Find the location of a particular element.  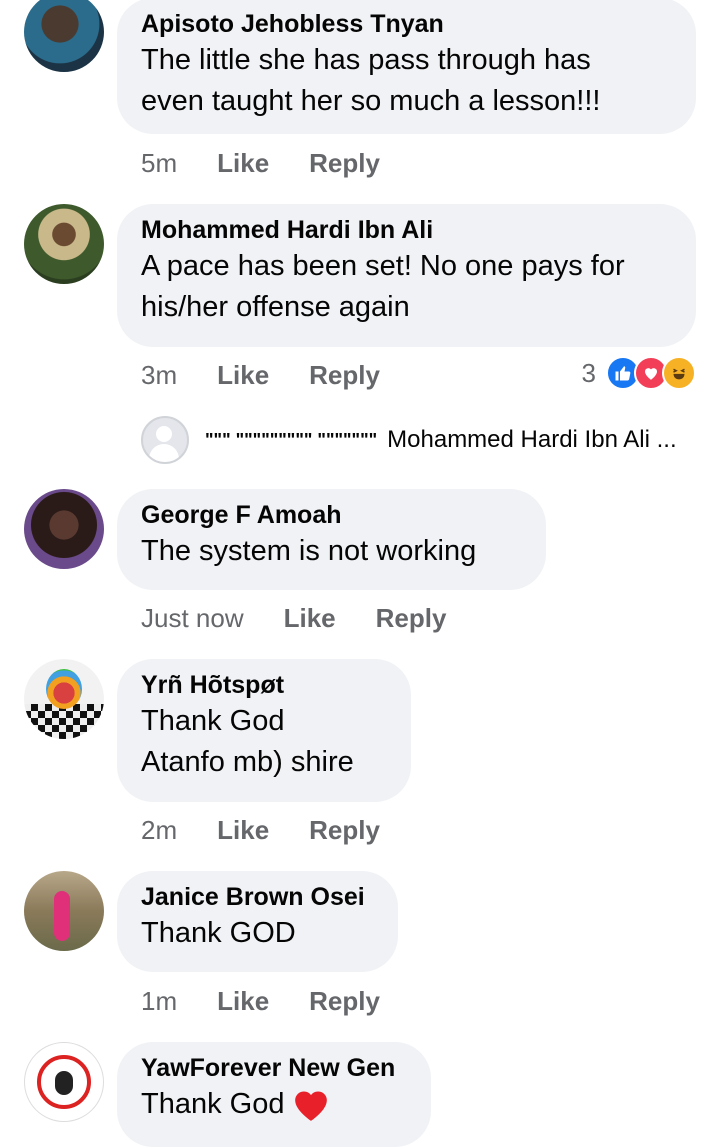

comment-timestamp: 3m is located at coordinates (159, 375).